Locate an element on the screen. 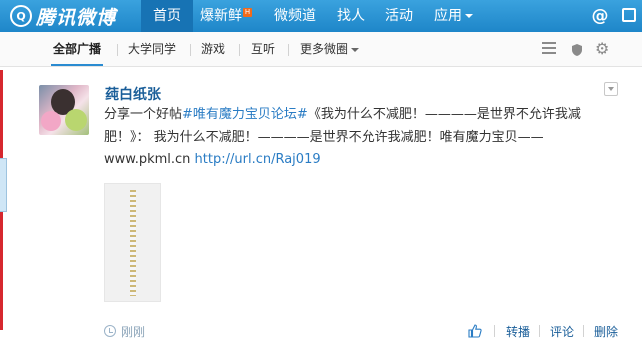 The image size is (642, 357). thumbs-up-icon is located at coordinates (475, 330).